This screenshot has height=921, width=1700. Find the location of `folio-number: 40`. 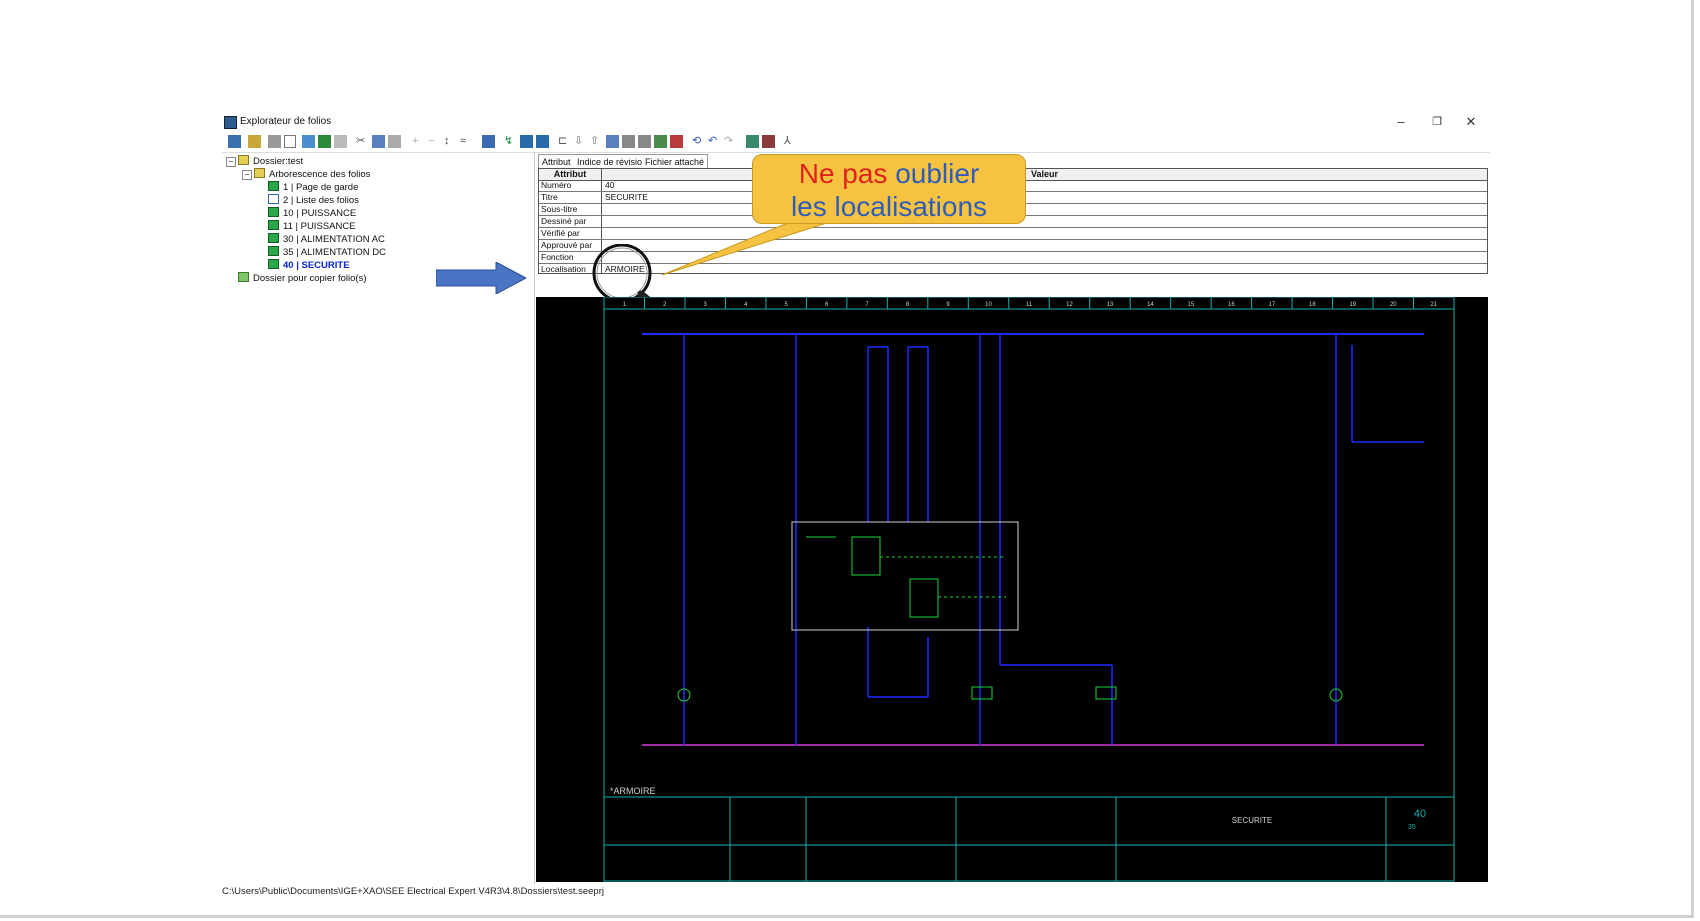

folio-number: 40 is located at coordinates (1420, 814).